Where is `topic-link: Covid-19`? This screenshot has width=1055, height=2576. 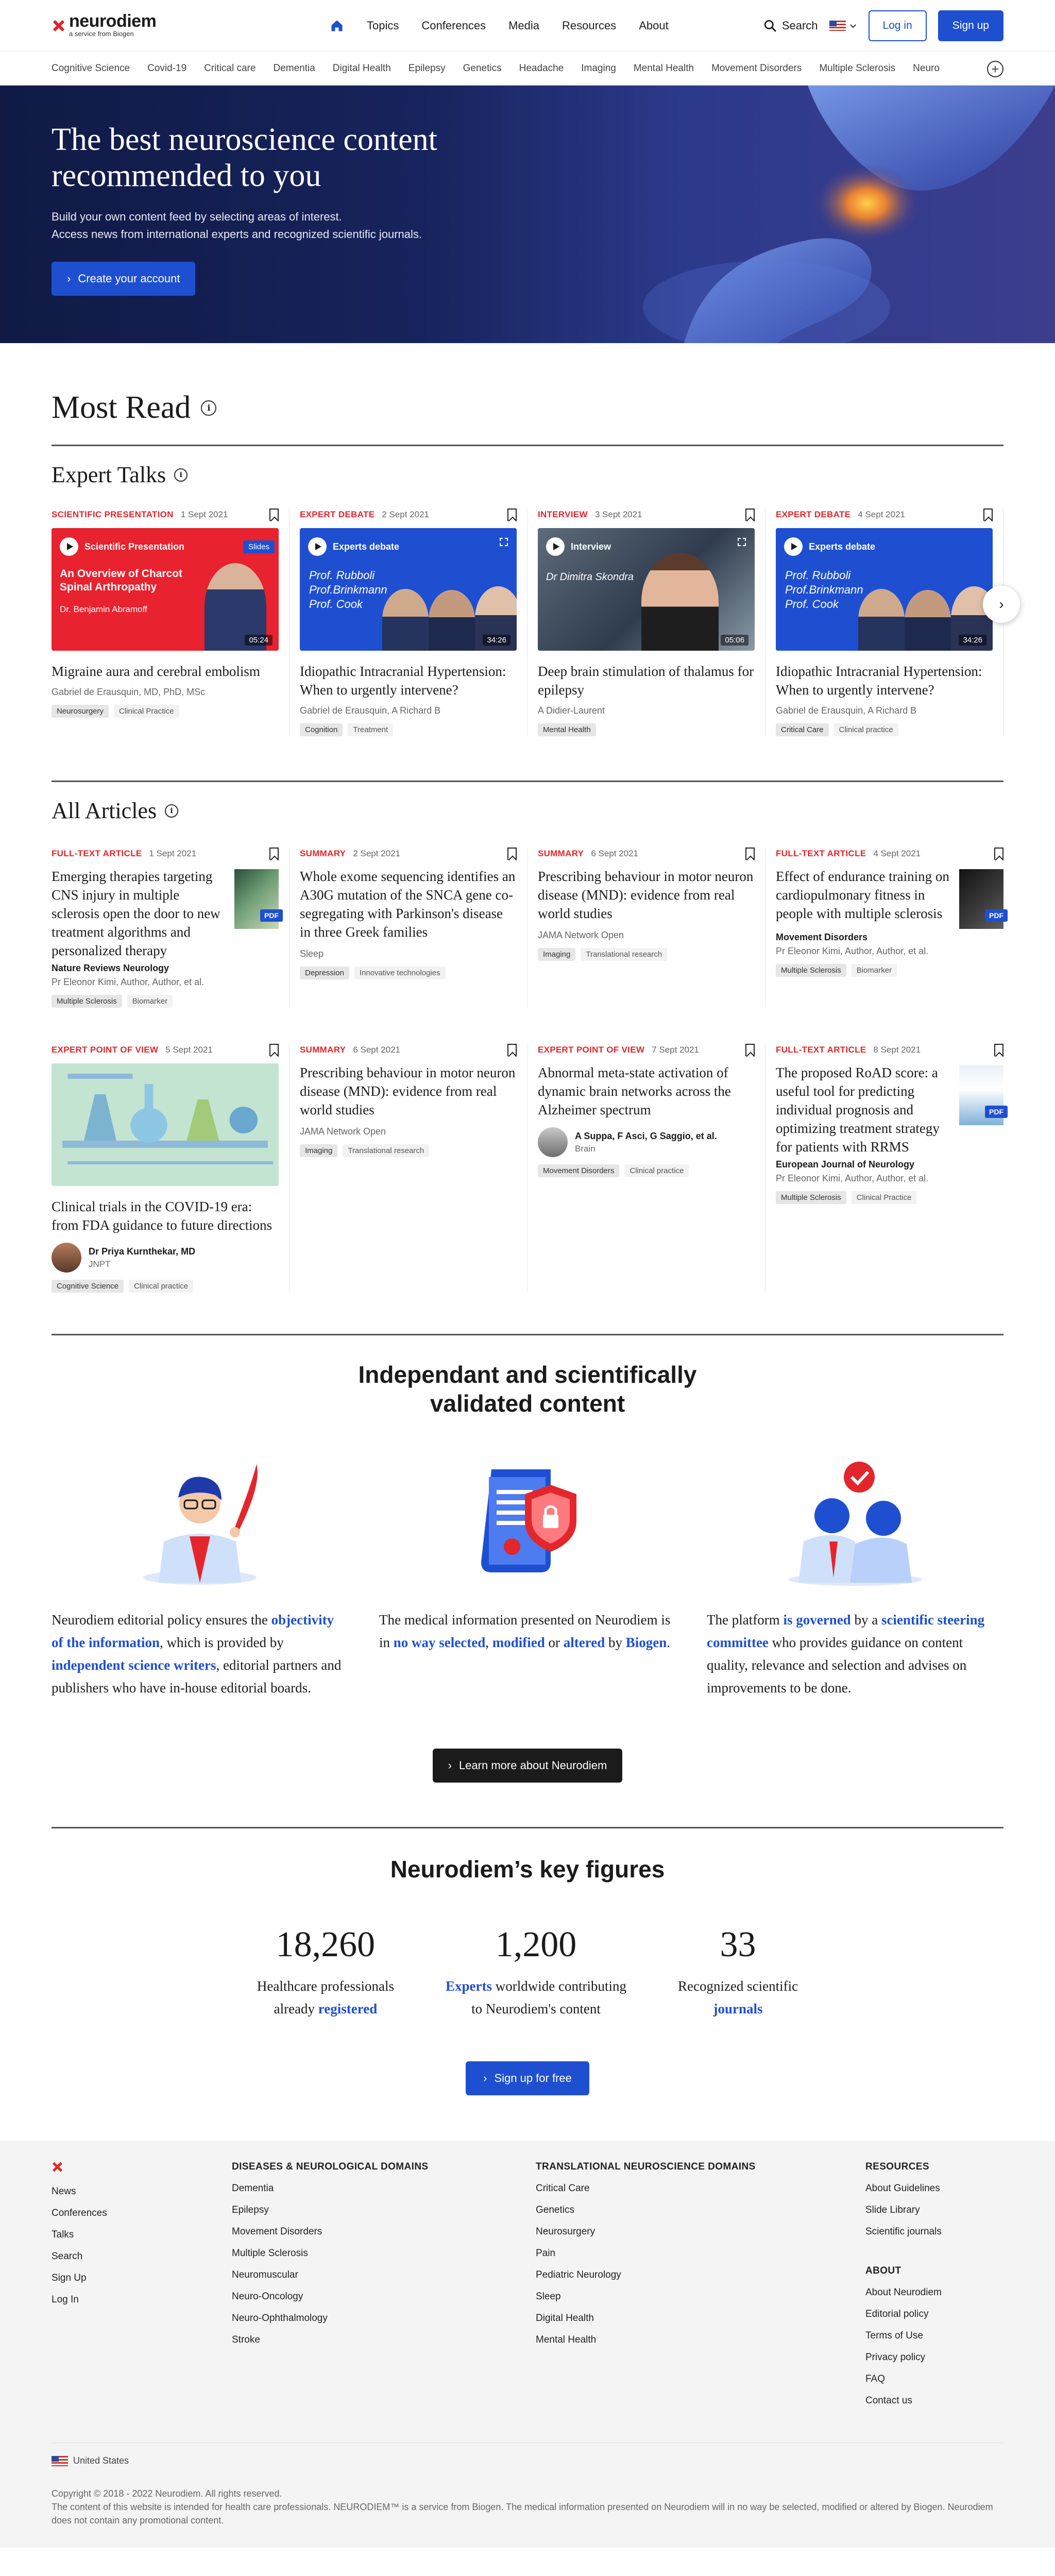 topic-link: Covid-19 is located at coordinates (166, 68).